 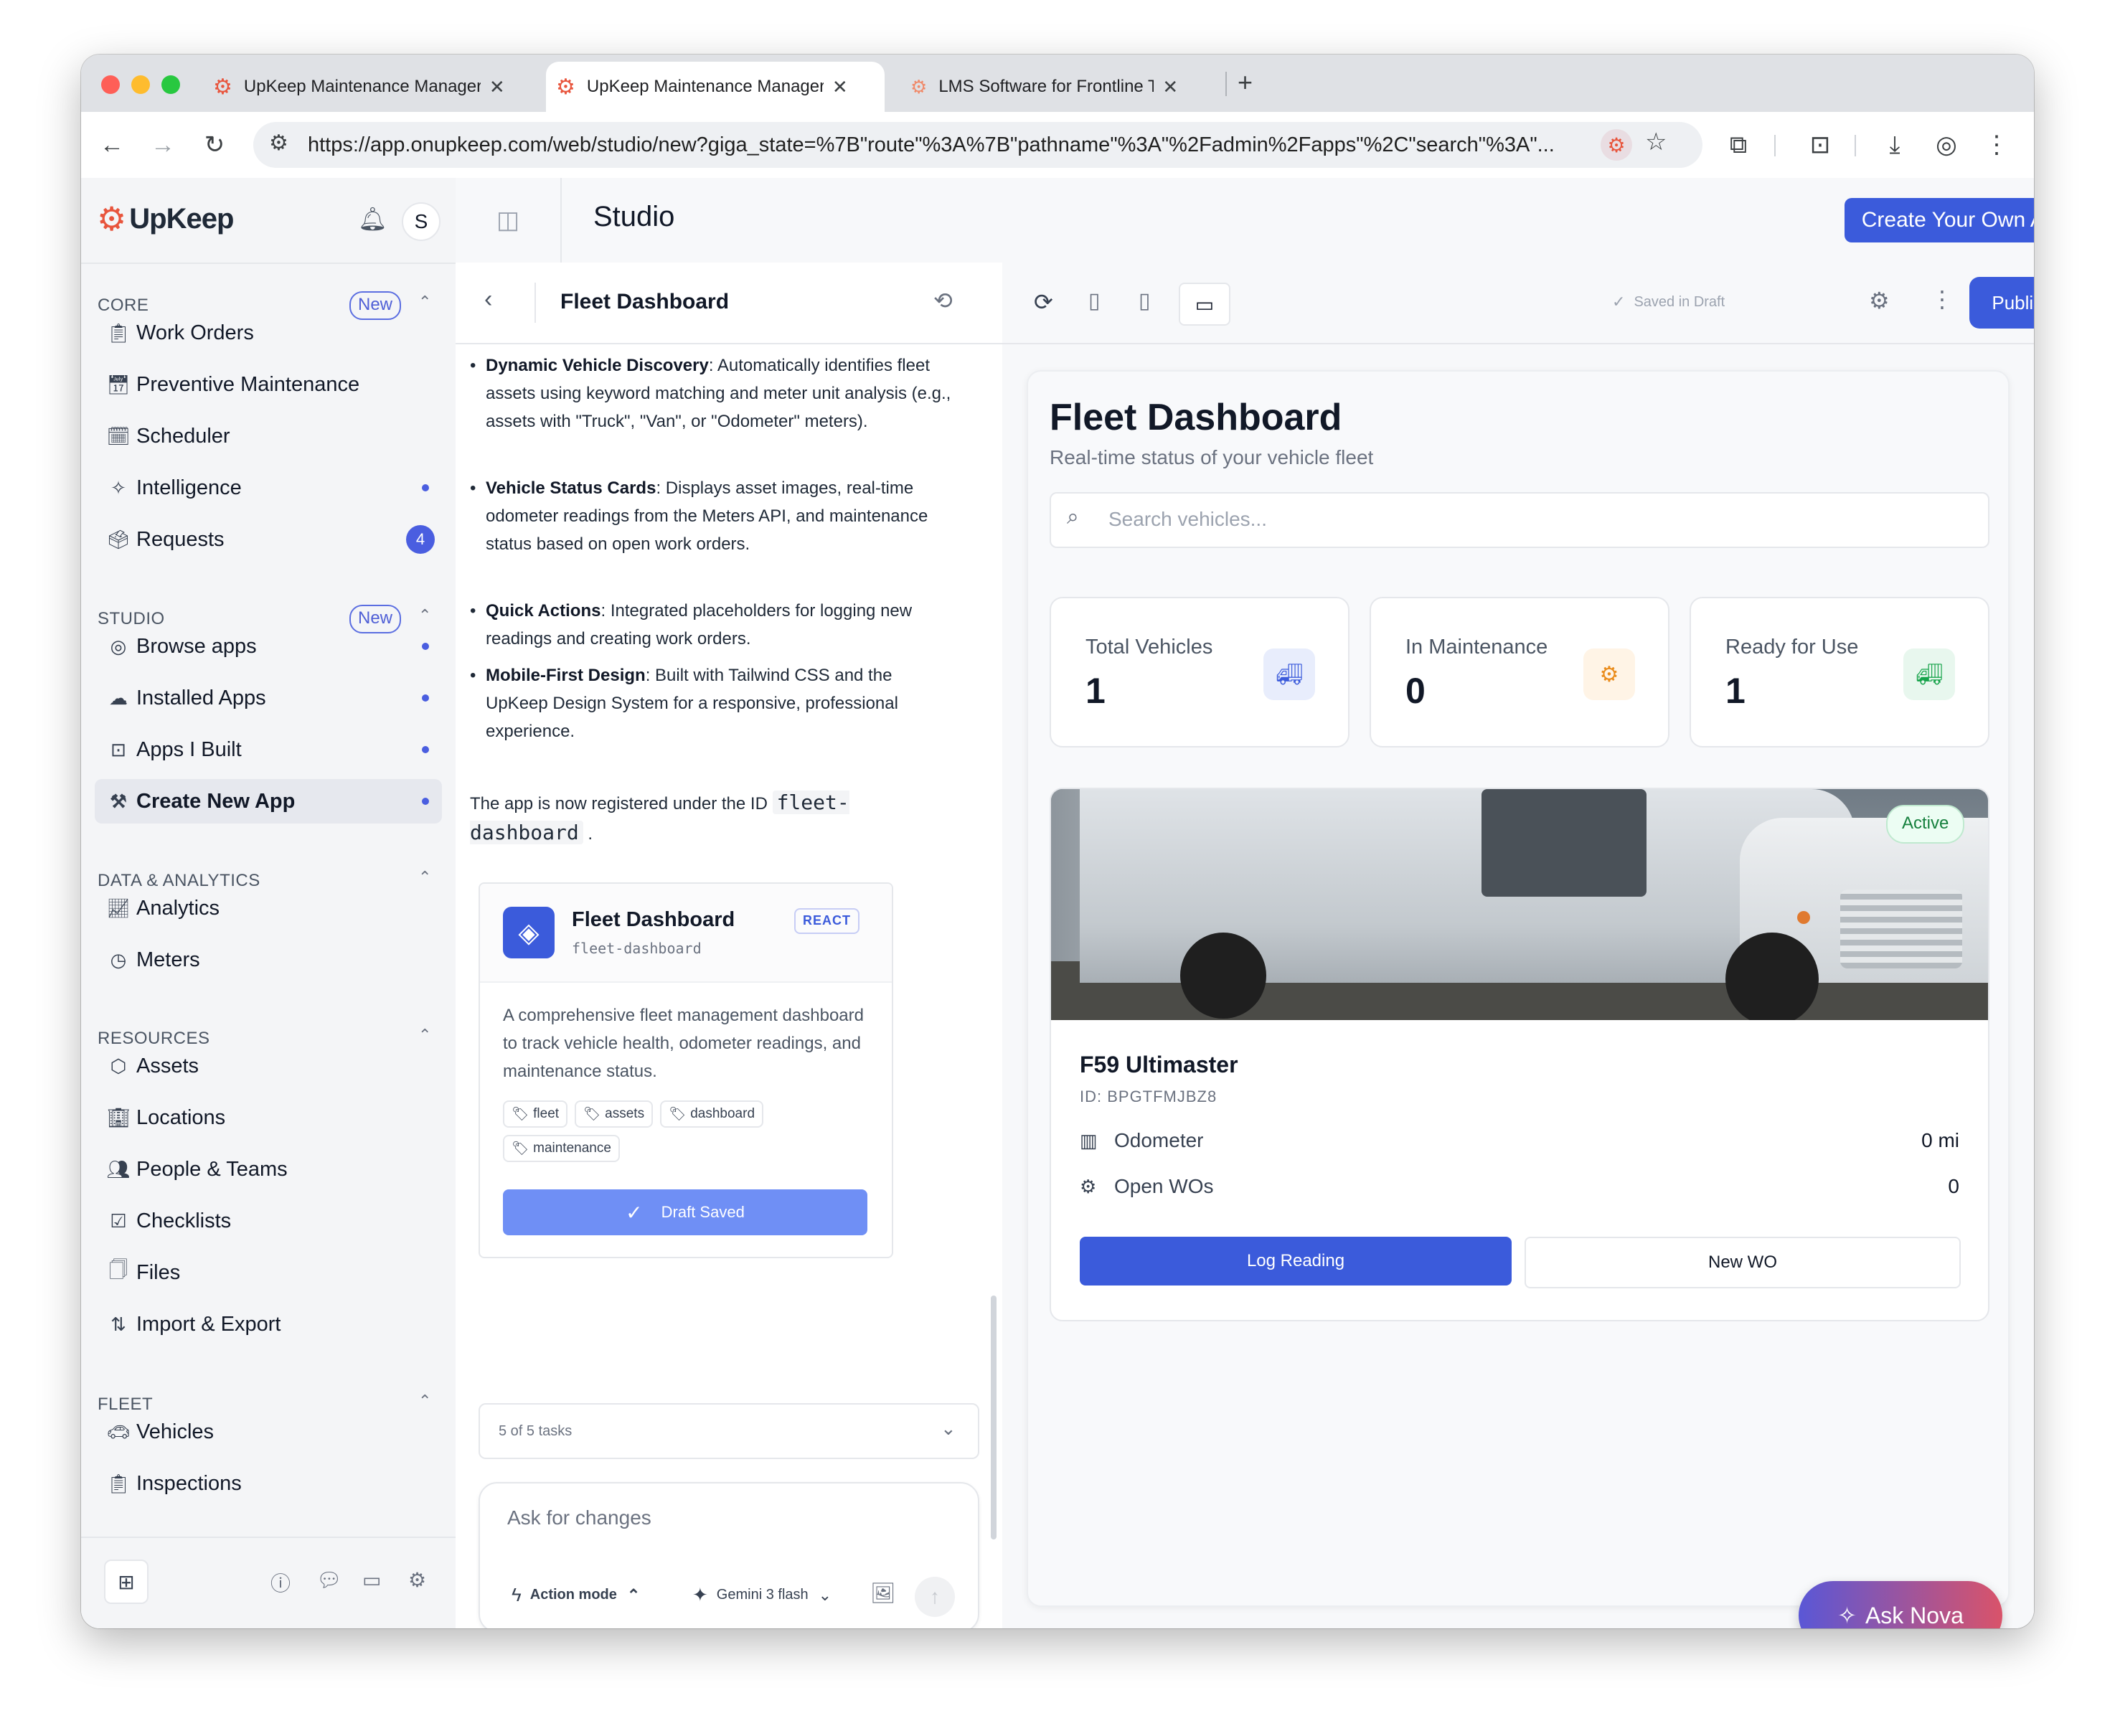 What do you see at coordinates (269, 1432) in the screenshot?
I see `sidebar-item-vehicles: 🚗︎ Vehicles` at bounding box center [269, 1432].